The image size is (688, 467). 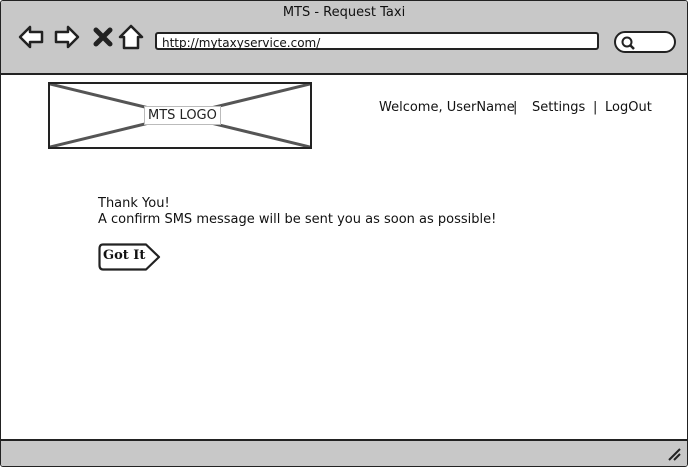 I want to click on got-it-button: Got It, so click(x=129, y=257).